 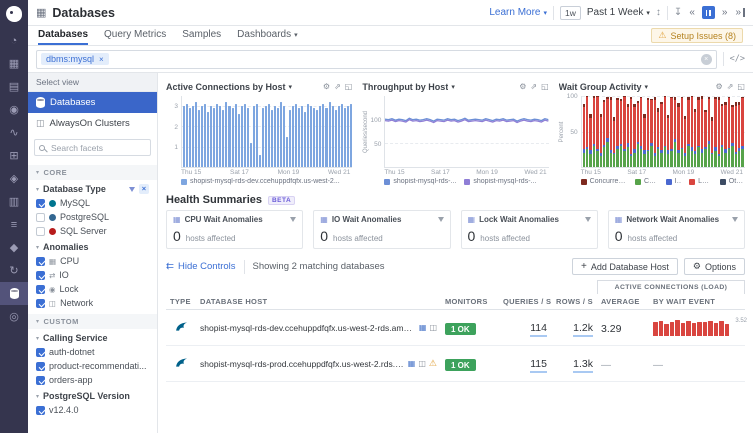 I want to click on column-header-type: TYPE, so click(x=181, y=301).